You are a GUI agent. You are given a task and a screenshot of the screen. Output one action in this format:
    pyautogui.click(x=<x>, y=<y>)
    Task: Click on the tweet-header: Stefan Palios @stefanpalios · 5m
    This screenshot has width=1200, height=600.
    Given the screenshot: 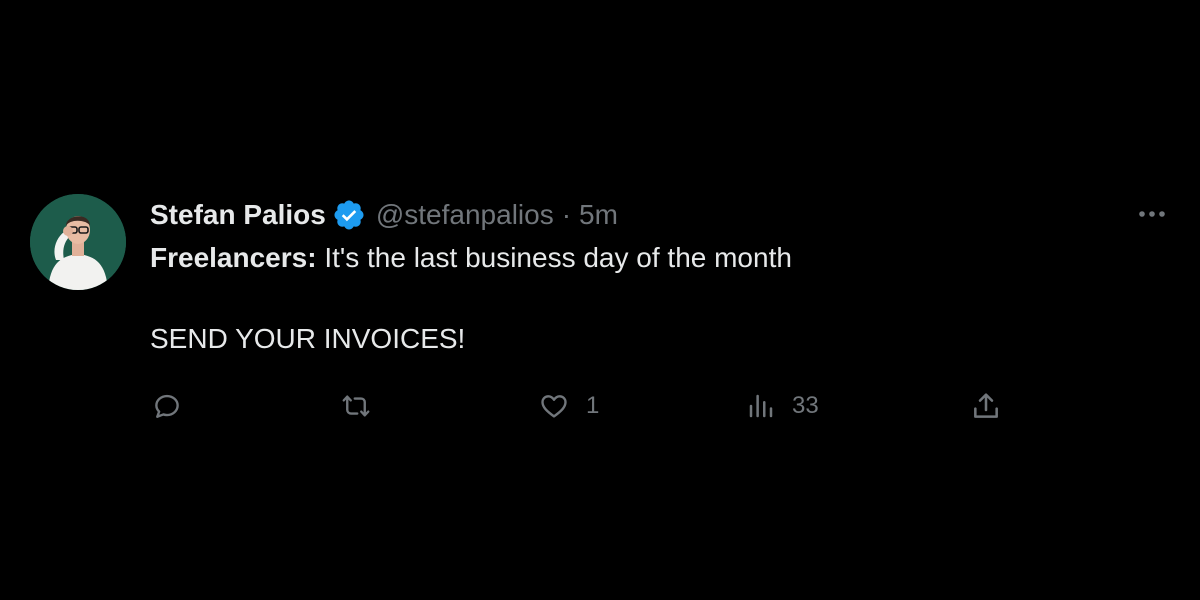 What is the action you would take?
    pyautogui.click(x=384, y=215)
    